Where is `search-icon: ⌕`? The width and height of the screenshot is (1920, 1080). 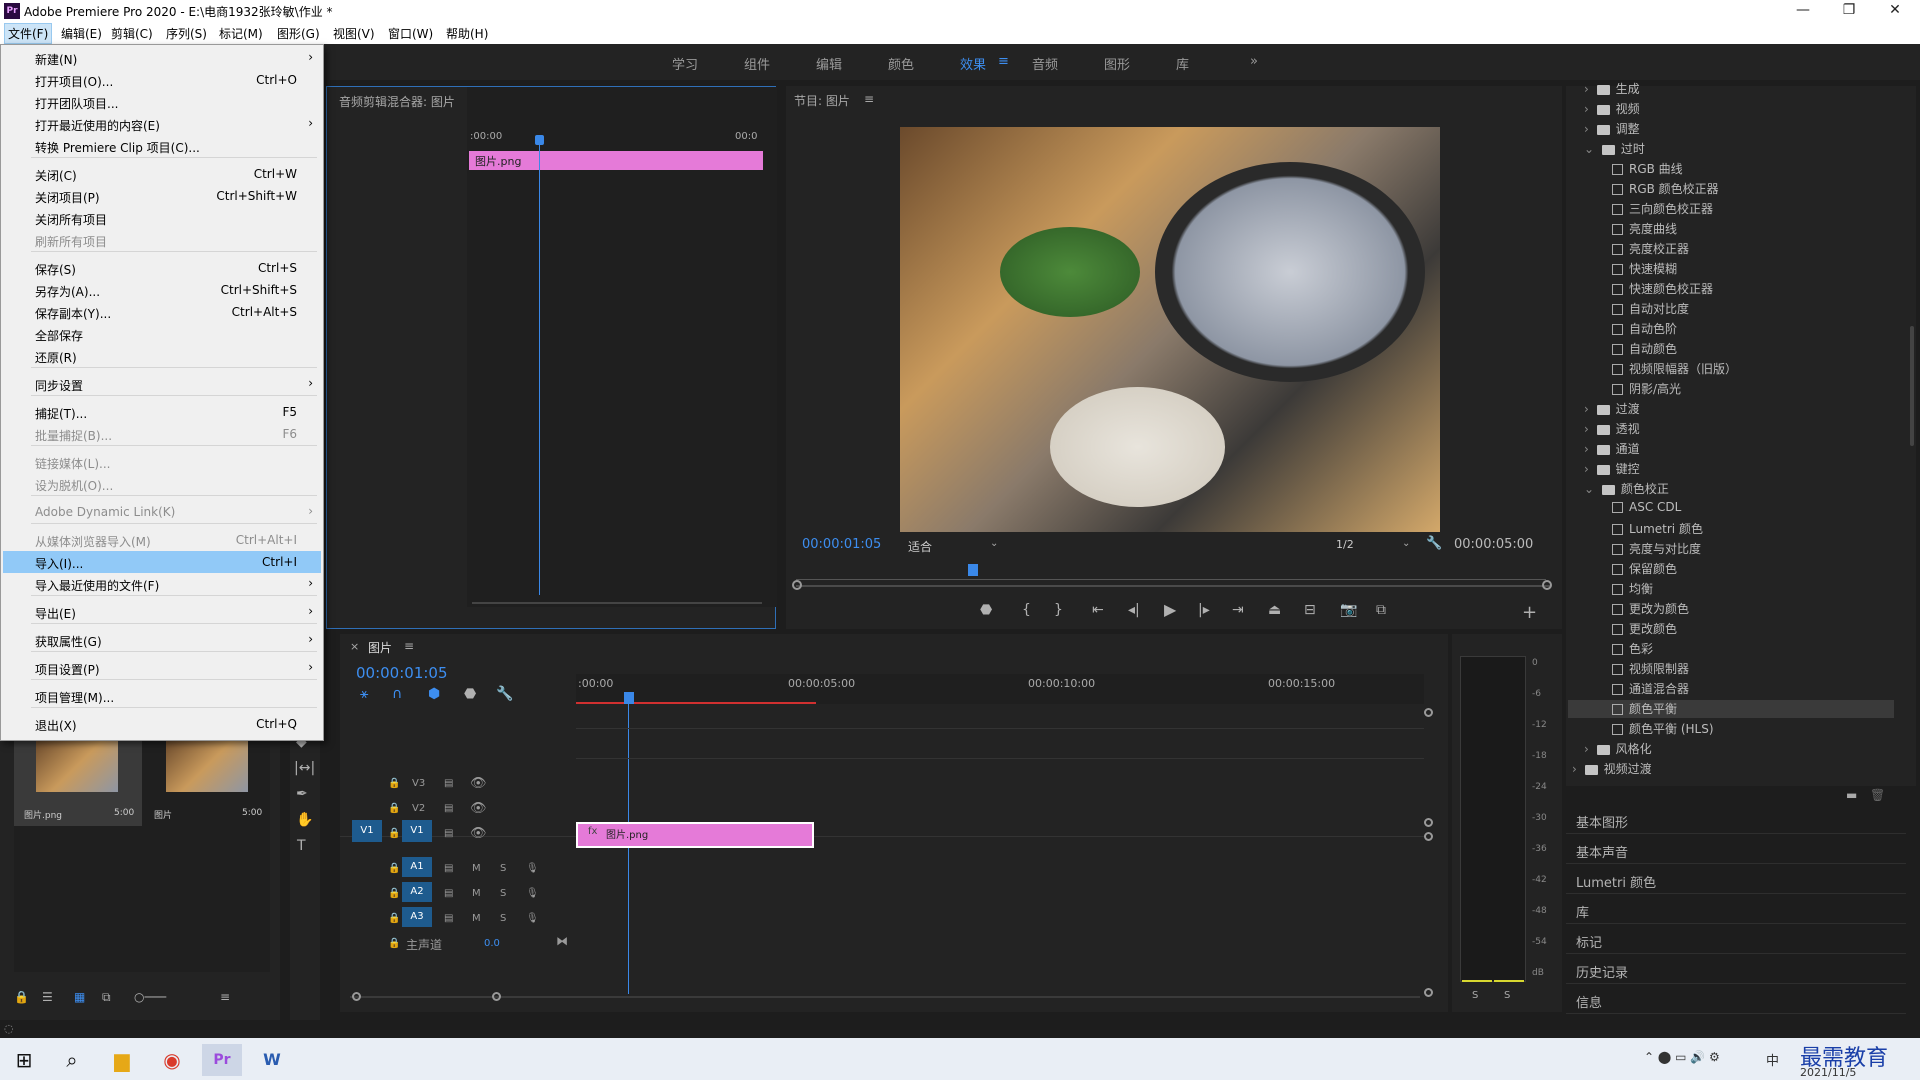
search-icon: ⌕ is located at coordinates (72, 1060).